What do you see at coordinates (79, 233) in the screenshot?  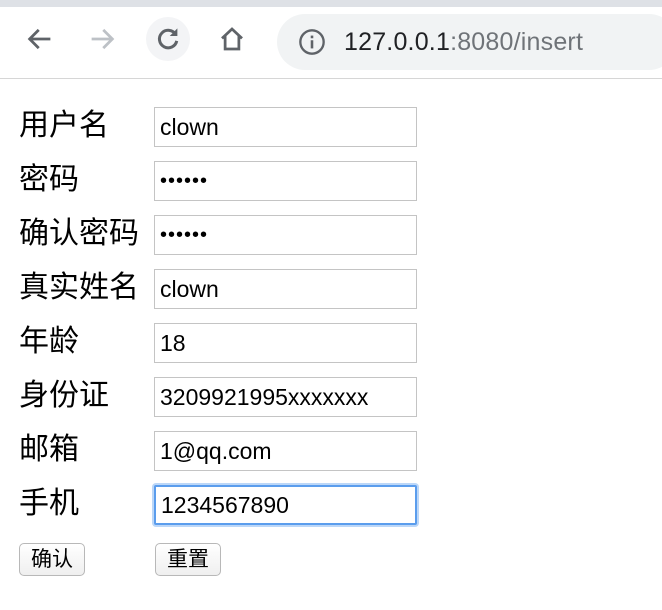 I see `confirm-password-label: 确认密码` at bounding box center [79, 233].